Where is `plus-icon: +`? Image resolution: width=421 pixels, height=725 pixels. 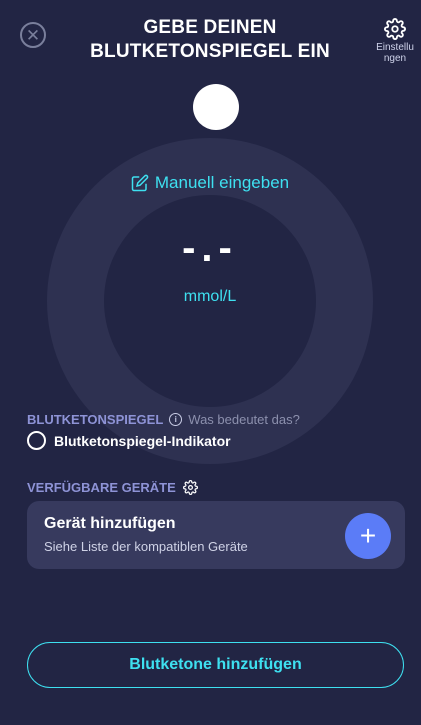
plus-icon: + is located at coordinates (368, 535).